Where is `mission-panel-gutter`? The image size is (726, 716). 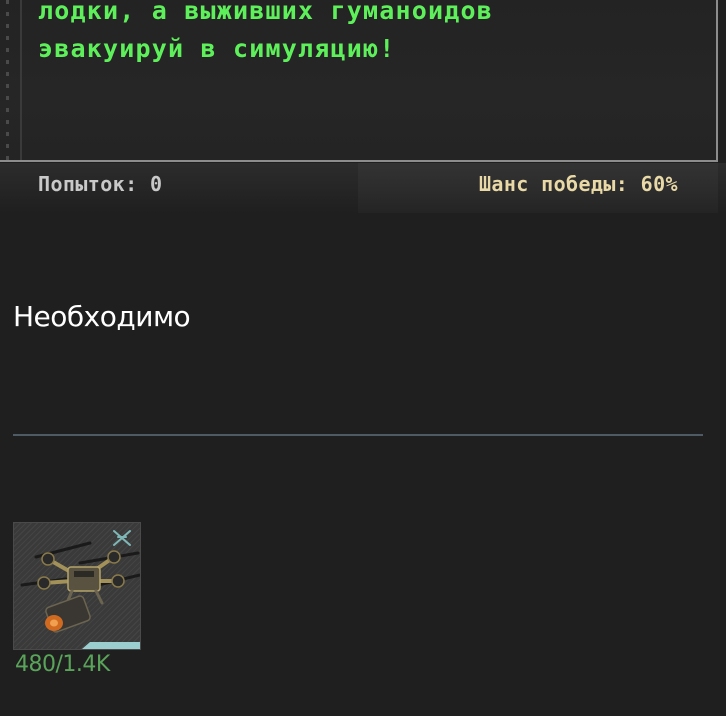 mission-panel-gutter is located at coordinates (11, 80).